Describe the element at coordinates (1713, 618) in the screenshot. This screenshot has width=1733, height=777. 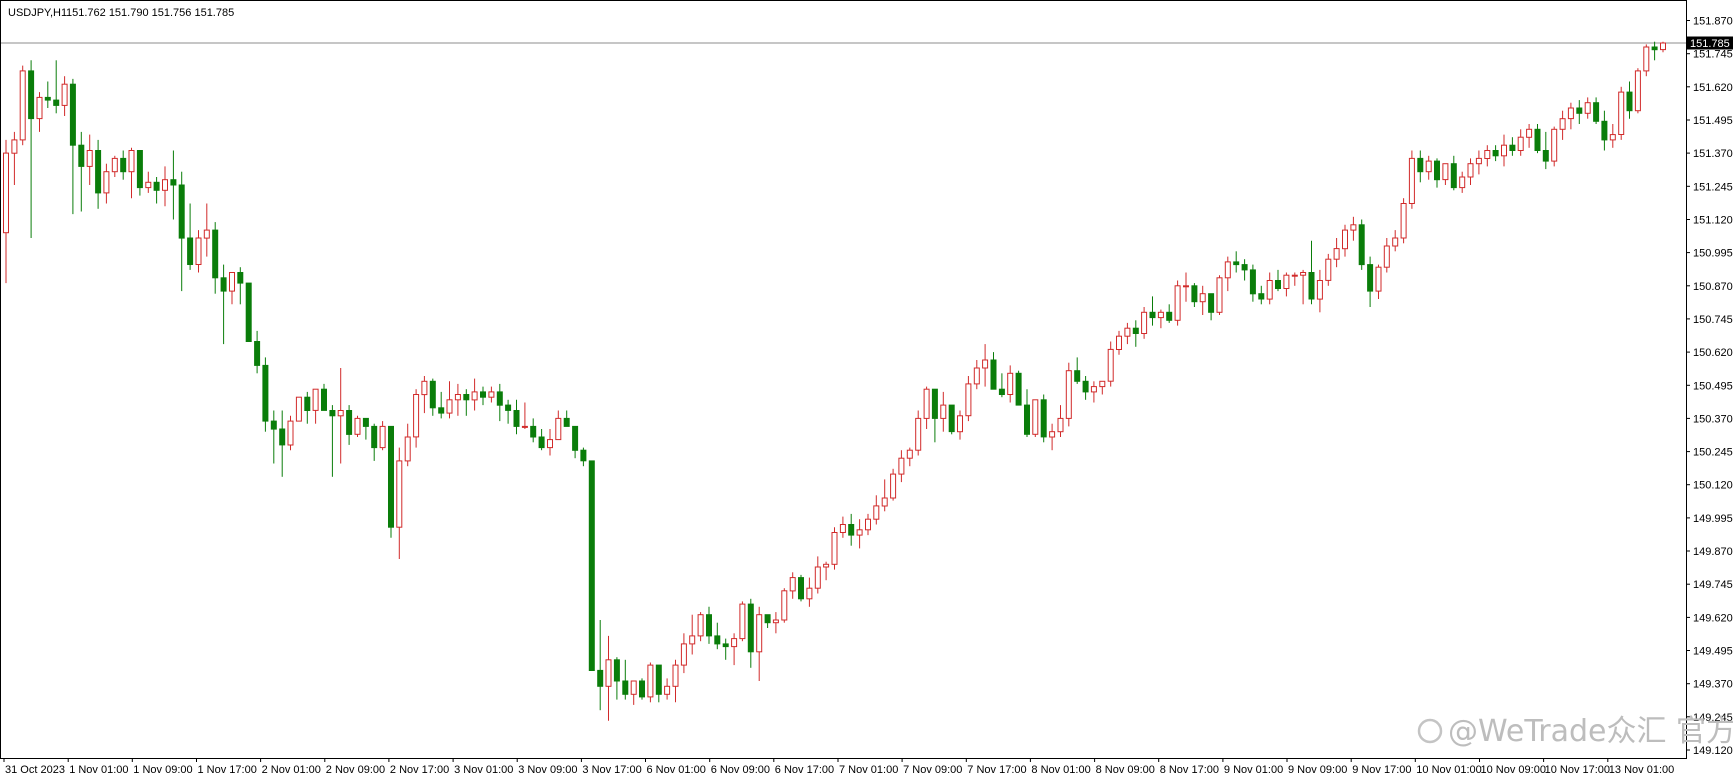
I see `y-tick-label: 149.620` at that location.